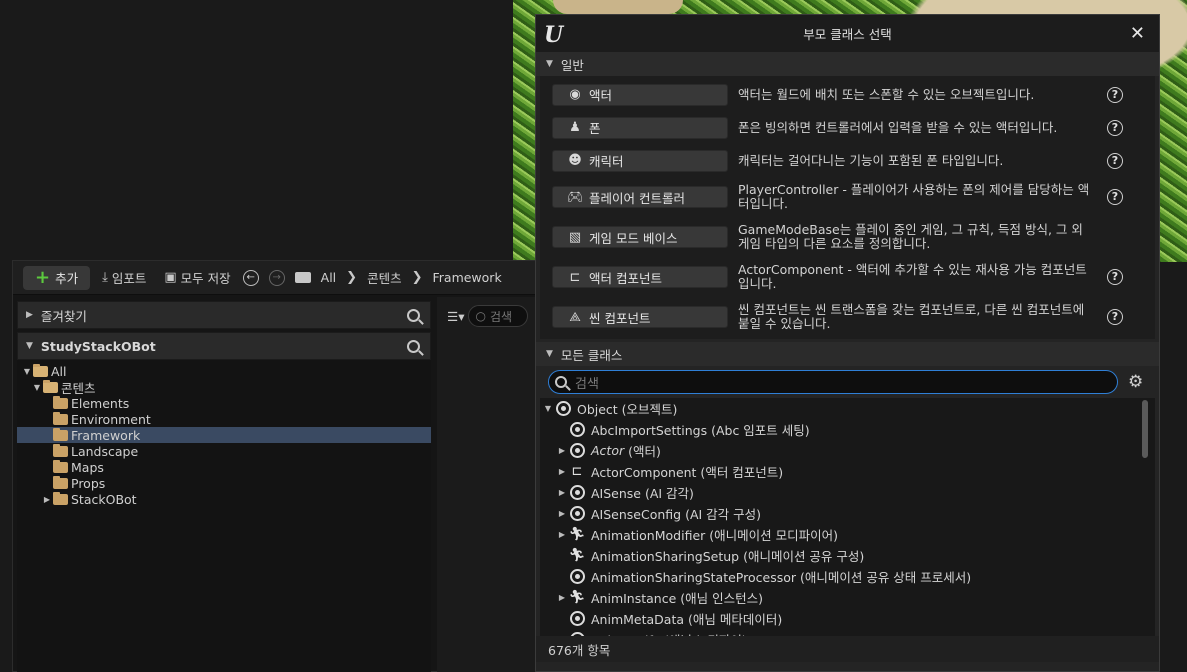 The width and height of the screenshot is (1187, 672). Describe the element at coordinates (606, 161) in the screenshot. I see `common-class-label: 캐릭터` at that location.